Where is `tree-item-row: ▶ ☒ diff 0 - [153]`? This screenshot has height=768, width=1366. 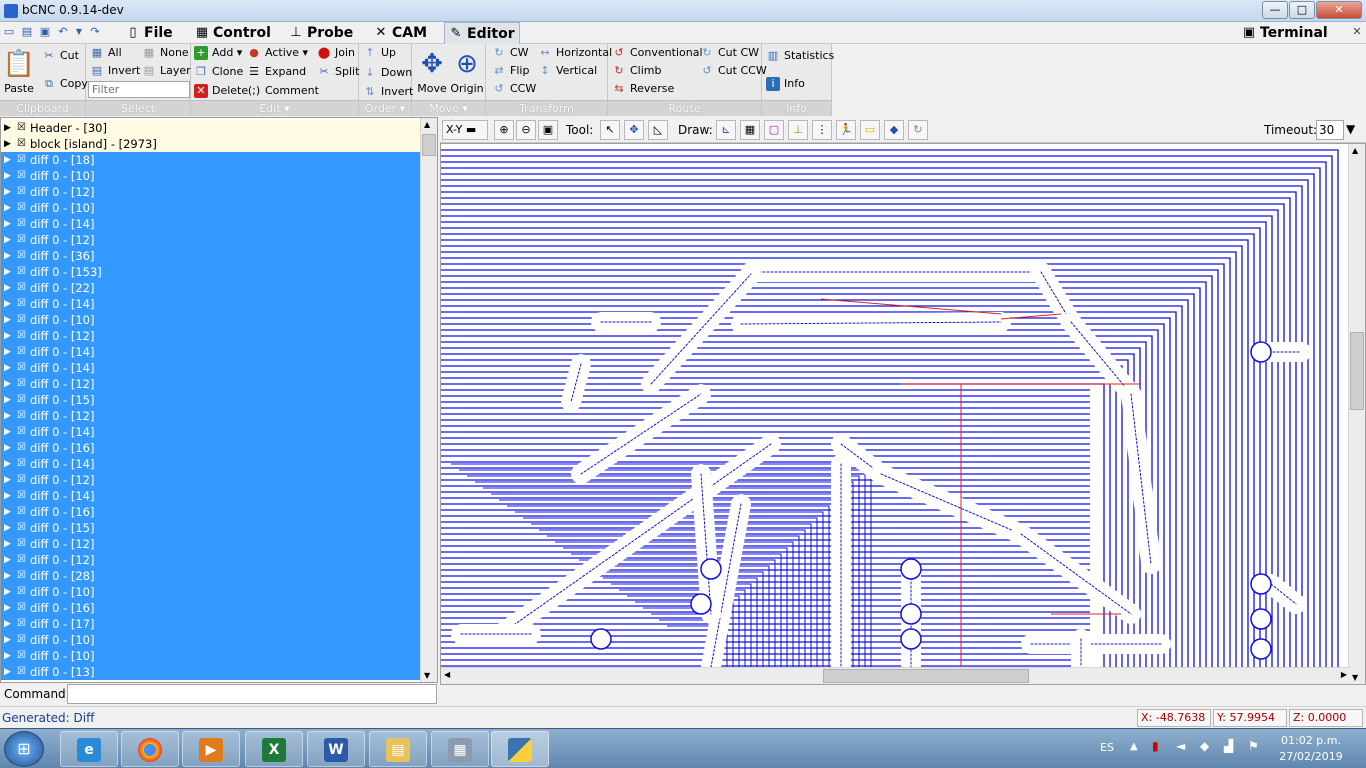 tree-item-row: ▶ ☒ diff 0 - [153] is located at coordinates (210, 272).